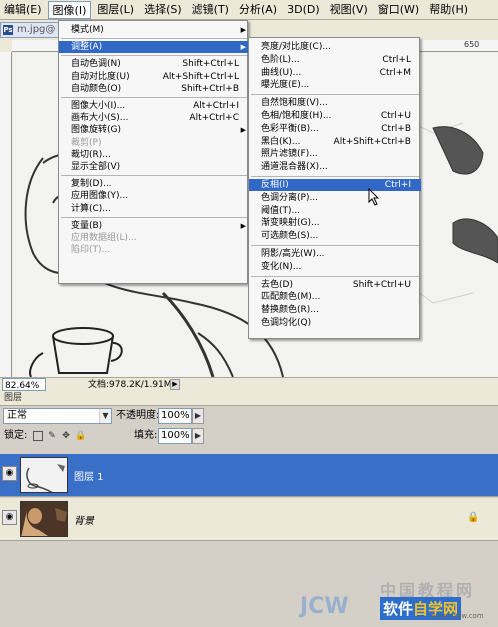 The height and width of the screenshot is (627, 498). What do you see at coordinates (249, 519) in the screenshot?
I see `layer-row: ◉ 背景 🔒` at bounding box center [249, 519].